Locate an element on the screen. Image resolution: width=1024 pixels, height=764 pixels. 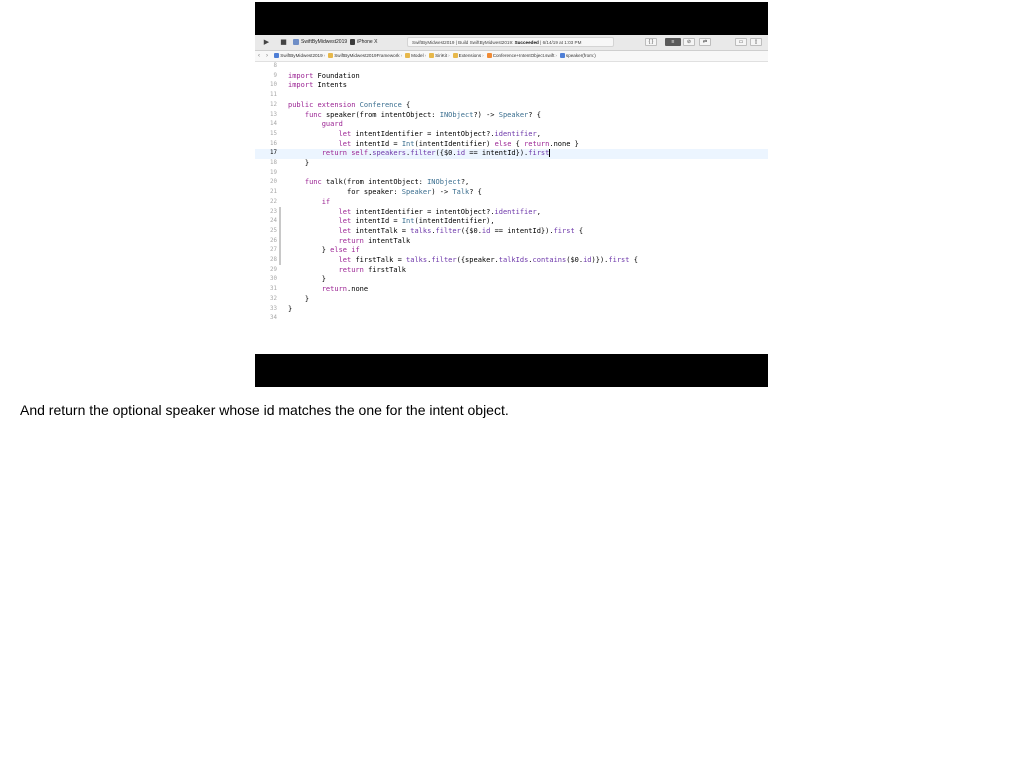
code-line: 19 is located at coordinates (511, 174).